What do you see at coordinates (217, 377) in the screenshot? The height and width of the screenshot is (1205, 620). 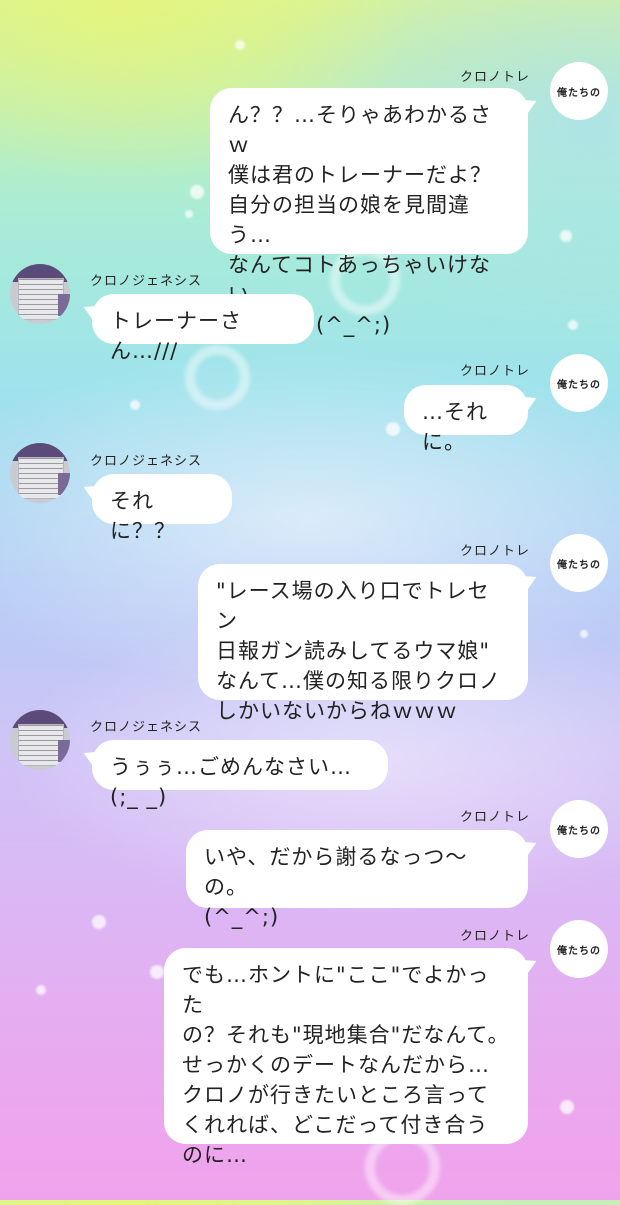 I see `ring-decoration` at bounding box center [217, 377].